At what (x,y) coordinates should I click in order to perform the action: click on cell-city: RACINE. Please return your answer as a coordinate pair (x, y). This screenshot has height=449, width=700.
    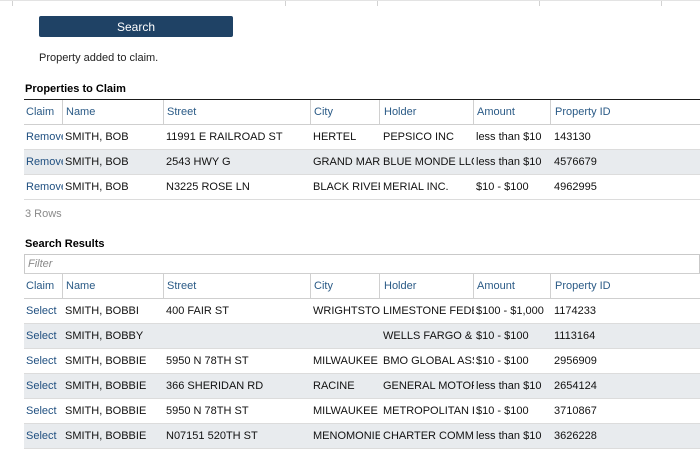
    Looking at the image, I should click on (334, 386).